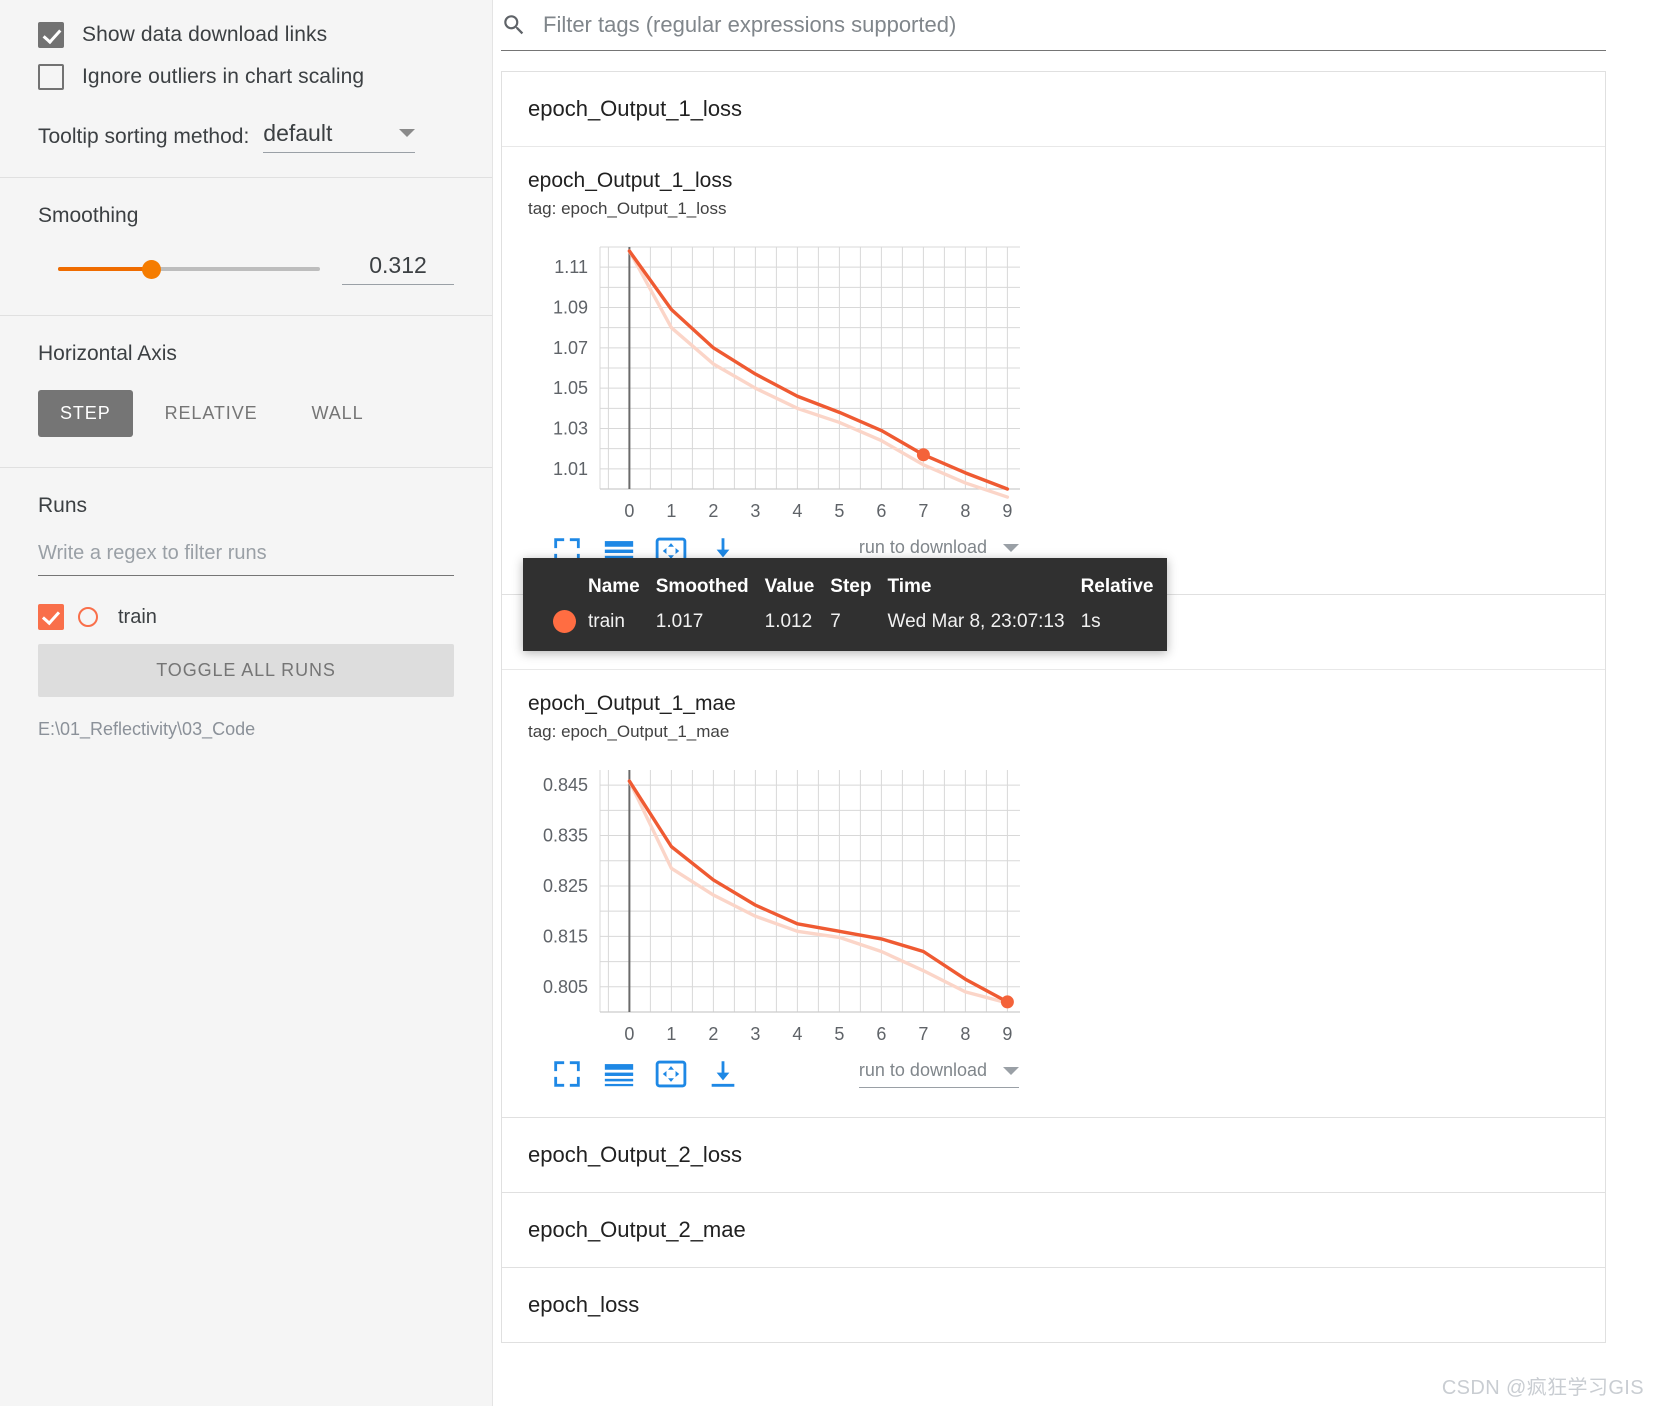  What do you see at coordinates (338, 413) in the screenshot?
I see `axis-option-wall: WALL` at bounding box center [338, 413].